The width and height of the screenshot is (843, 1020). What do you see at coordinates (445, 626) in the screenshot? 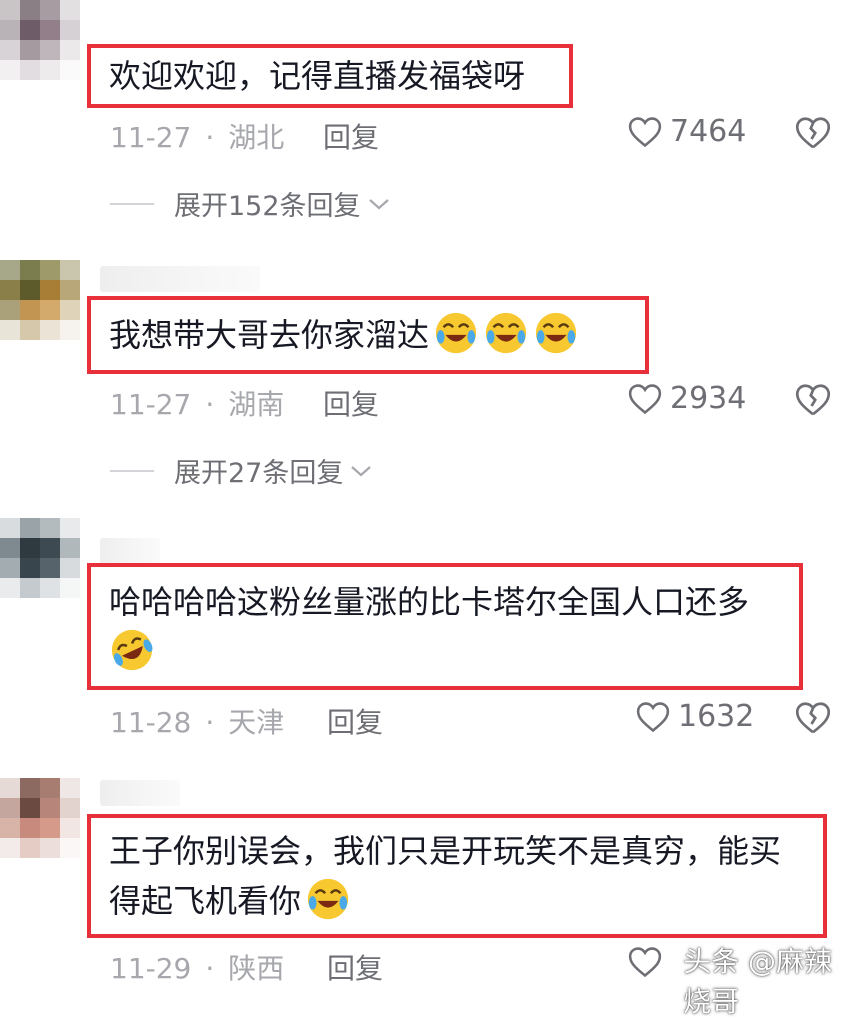
I see `comment-text-highlight: 哈哈哈哈这粉丝量涨的比卡塔尔全国人口还多` at bounding box center [445, 626].